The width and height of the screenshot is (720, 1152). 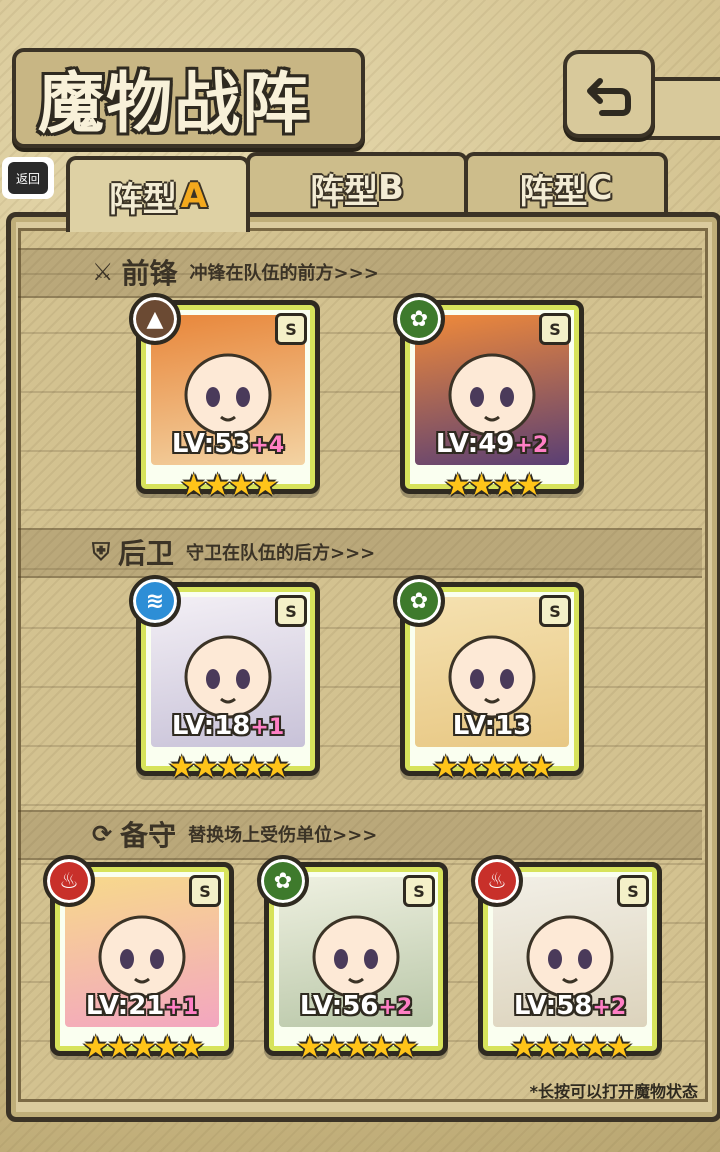 What do you see at coordinates (488, 680) in the screenshot?
I see `monster-card: S ✿ LV:13 ★★★★★` at bounding box center [488, 680].